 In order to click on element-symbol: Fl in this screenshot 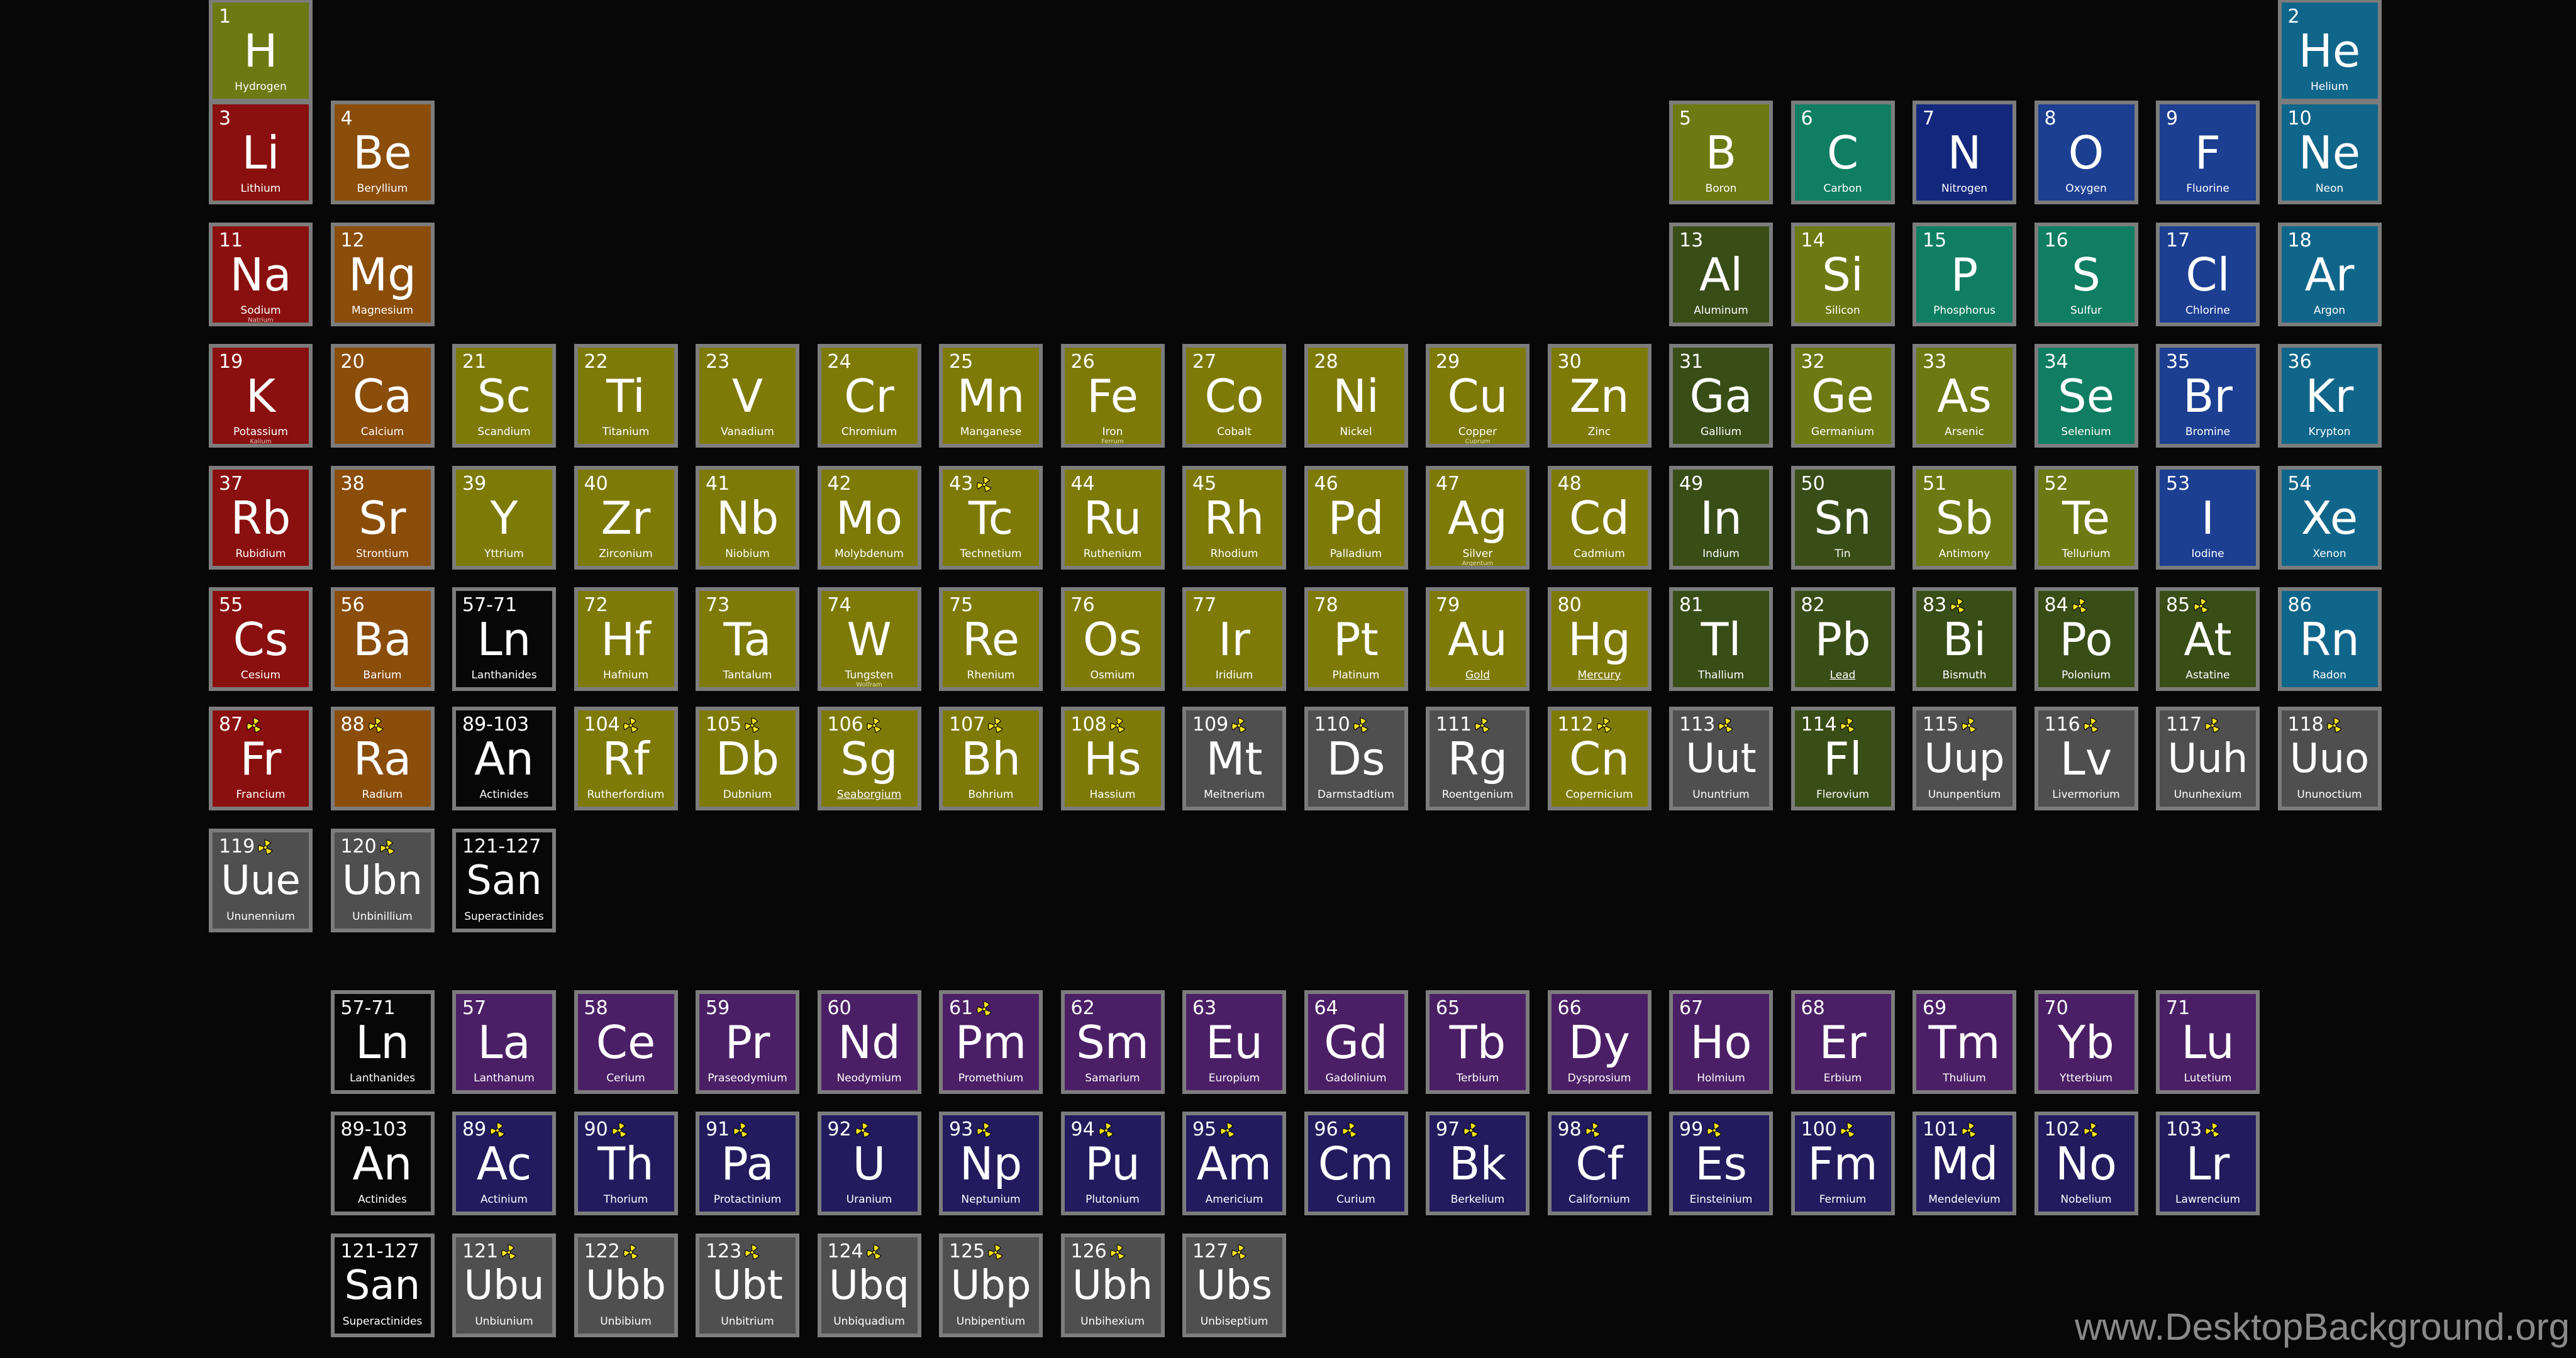, I will do `click(1842, 758)`.